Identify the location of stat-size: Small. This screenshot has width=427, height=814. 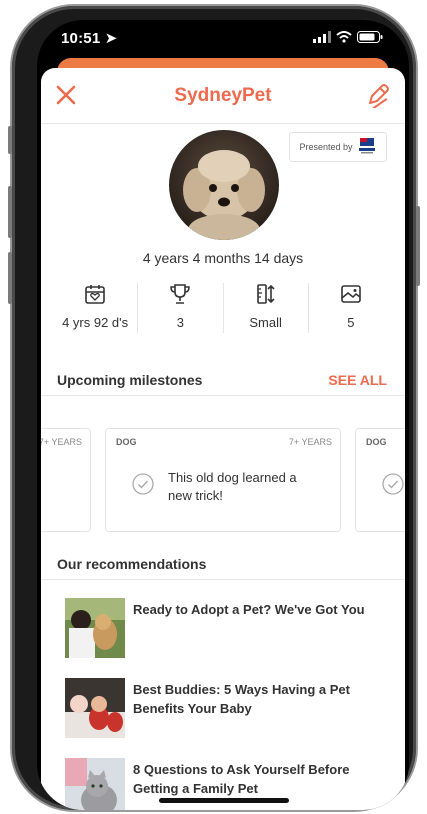
(265, 308).